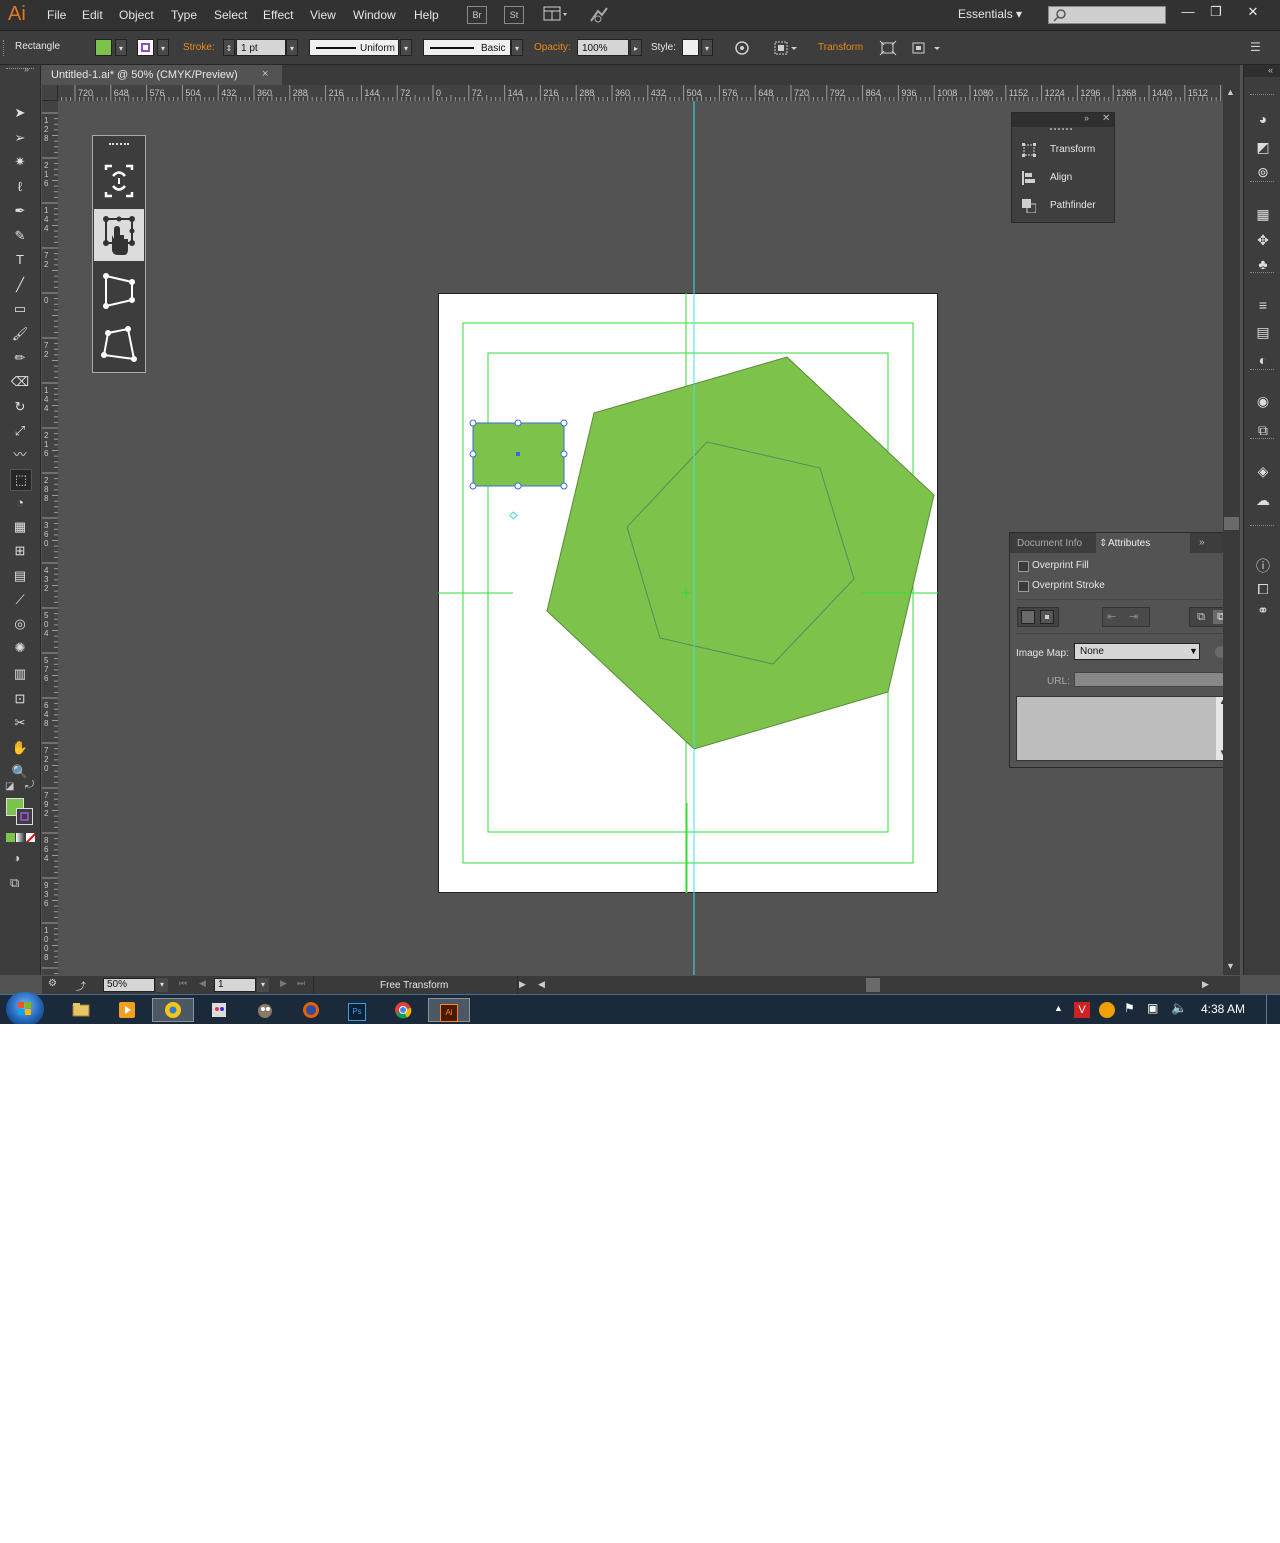 The width and height of the screenshot is (1280, 1543). Describe the element at coordinates (1223, 1009) in the screenshot. I see `system-clock: 4:38 AM` at that location.